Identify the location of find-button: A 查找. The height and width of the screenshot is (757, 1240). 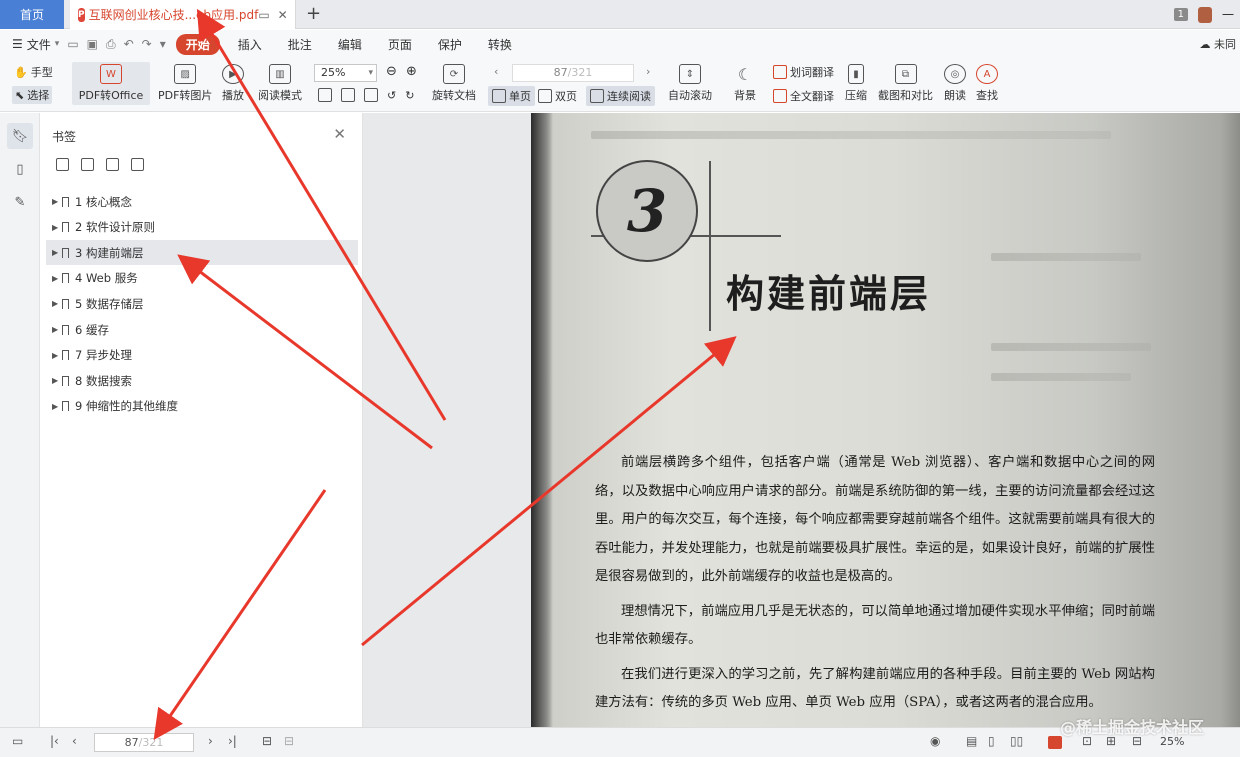
(987, 83).